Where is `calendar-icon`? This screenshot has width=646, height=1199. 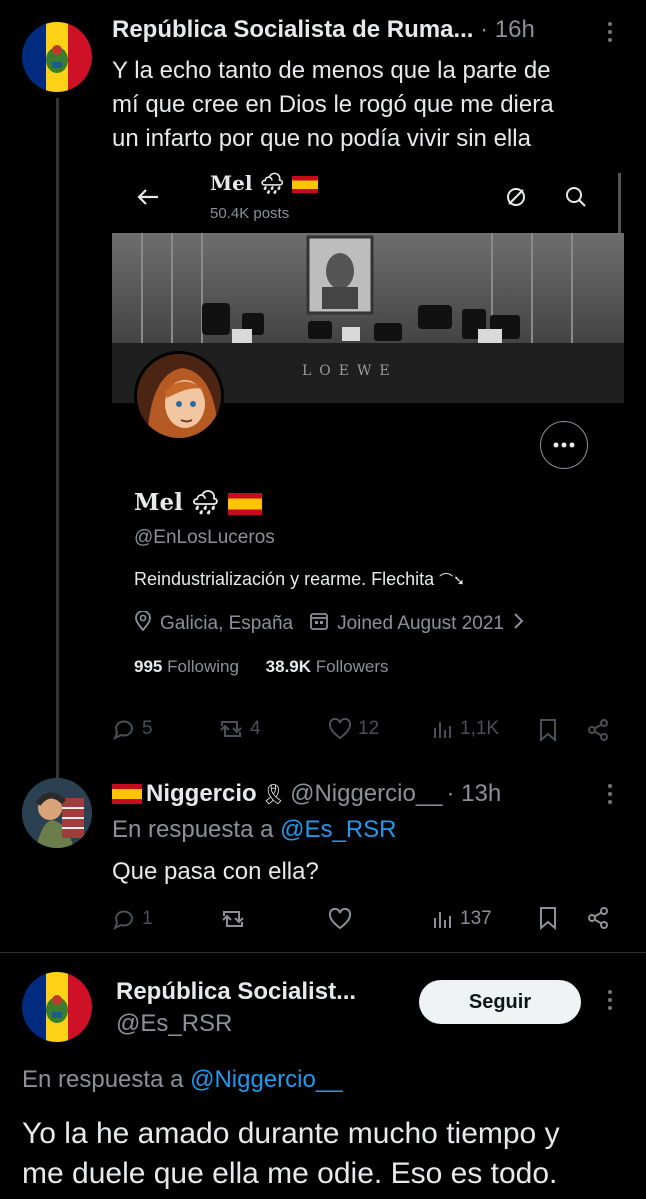
calendar-icon is located at coordinates (319, 624).